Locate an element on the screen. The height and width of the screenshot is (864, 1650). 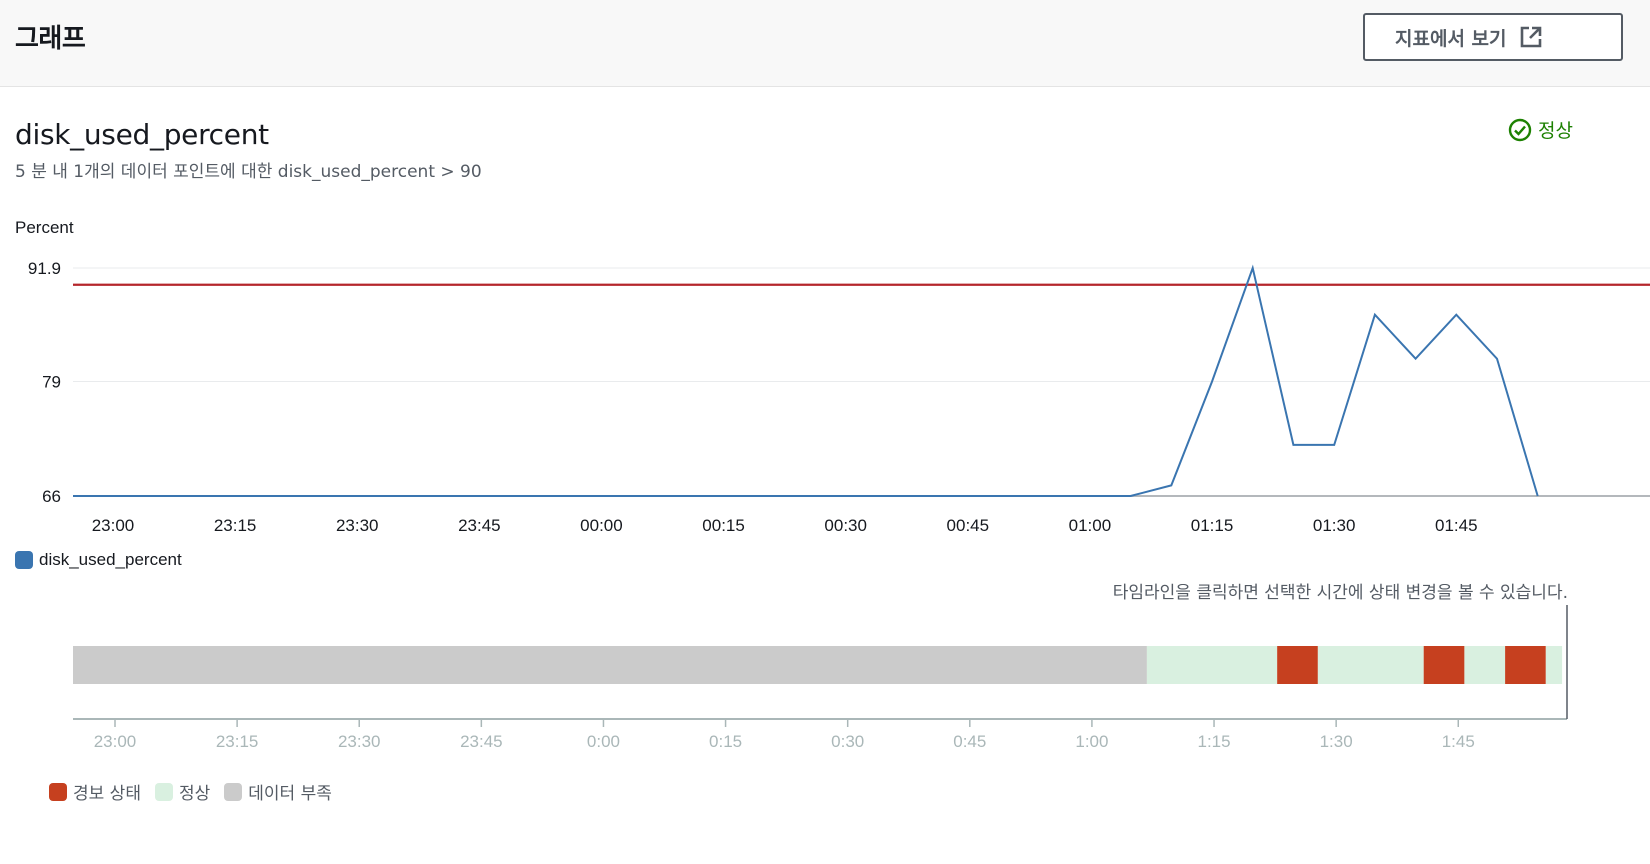
timeline-tick-label: 23:15 is located at coordinates (237, 741).